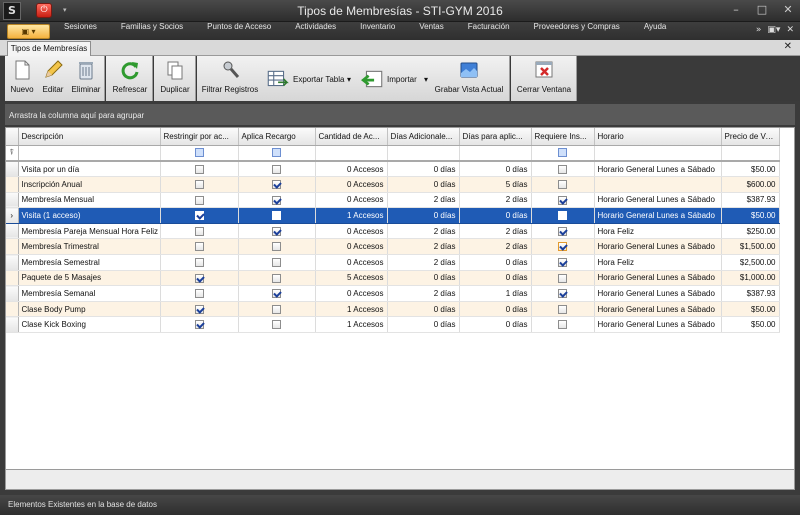 This screenshot has width=800, height=515. Describe the element at coordinates (750, 184) in the screenshot. I see `cell-precio-venta: $600.00` at that location.